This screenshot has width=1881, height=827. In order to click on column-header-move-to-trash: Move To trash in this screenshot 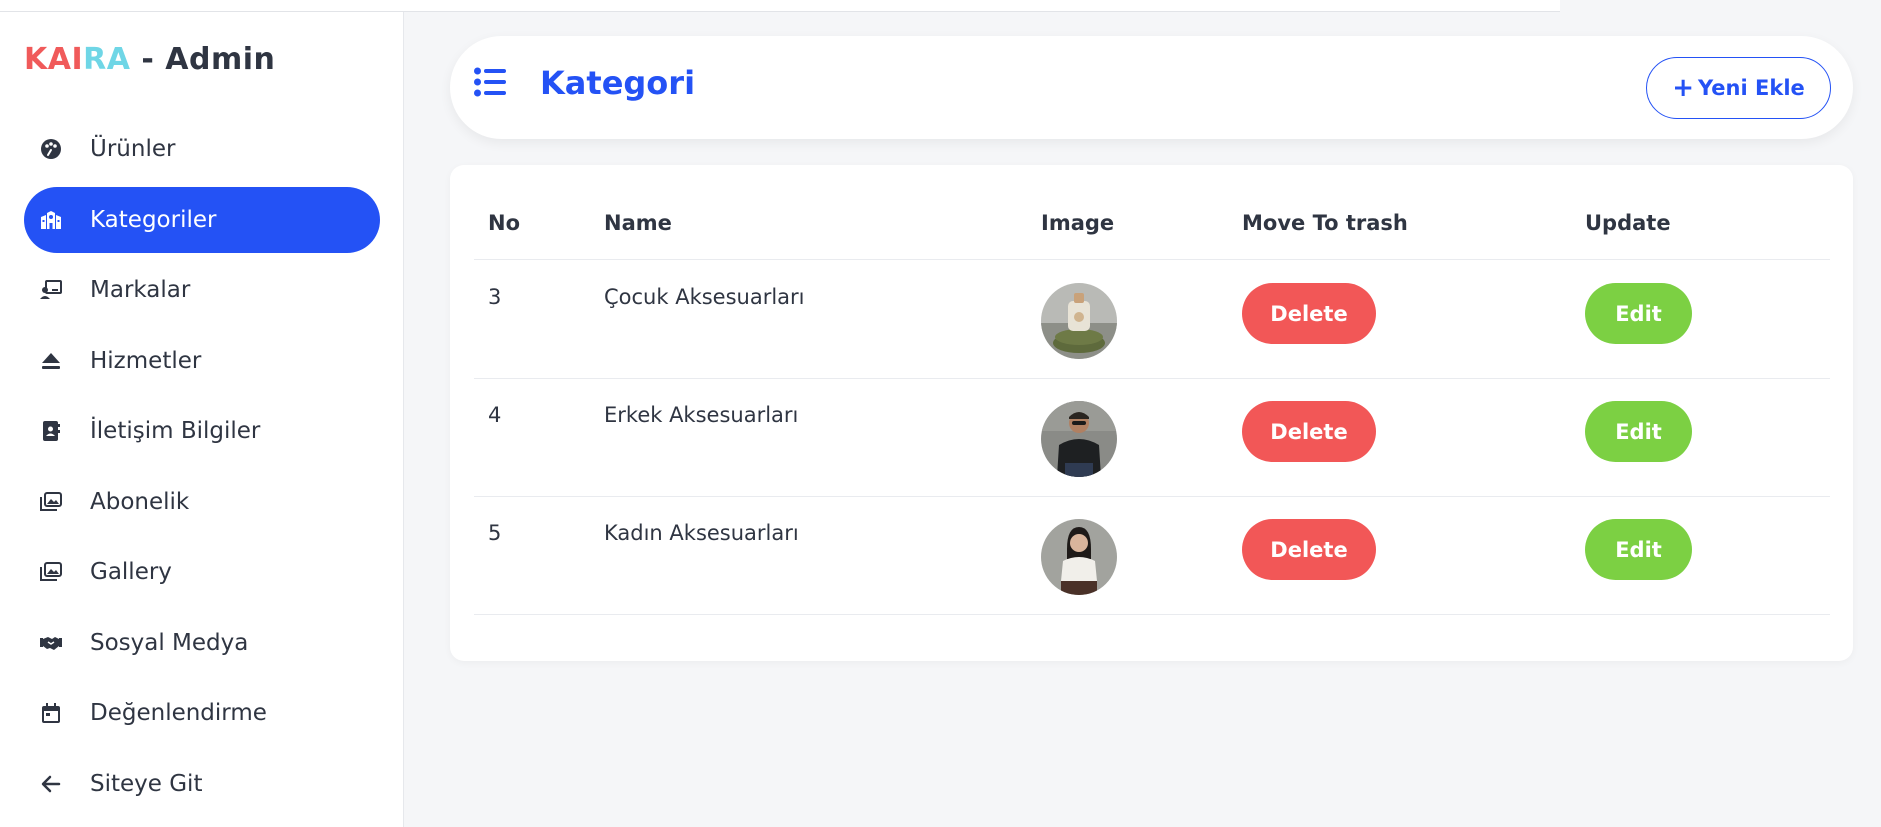, I will do `click(1325, 223)`.